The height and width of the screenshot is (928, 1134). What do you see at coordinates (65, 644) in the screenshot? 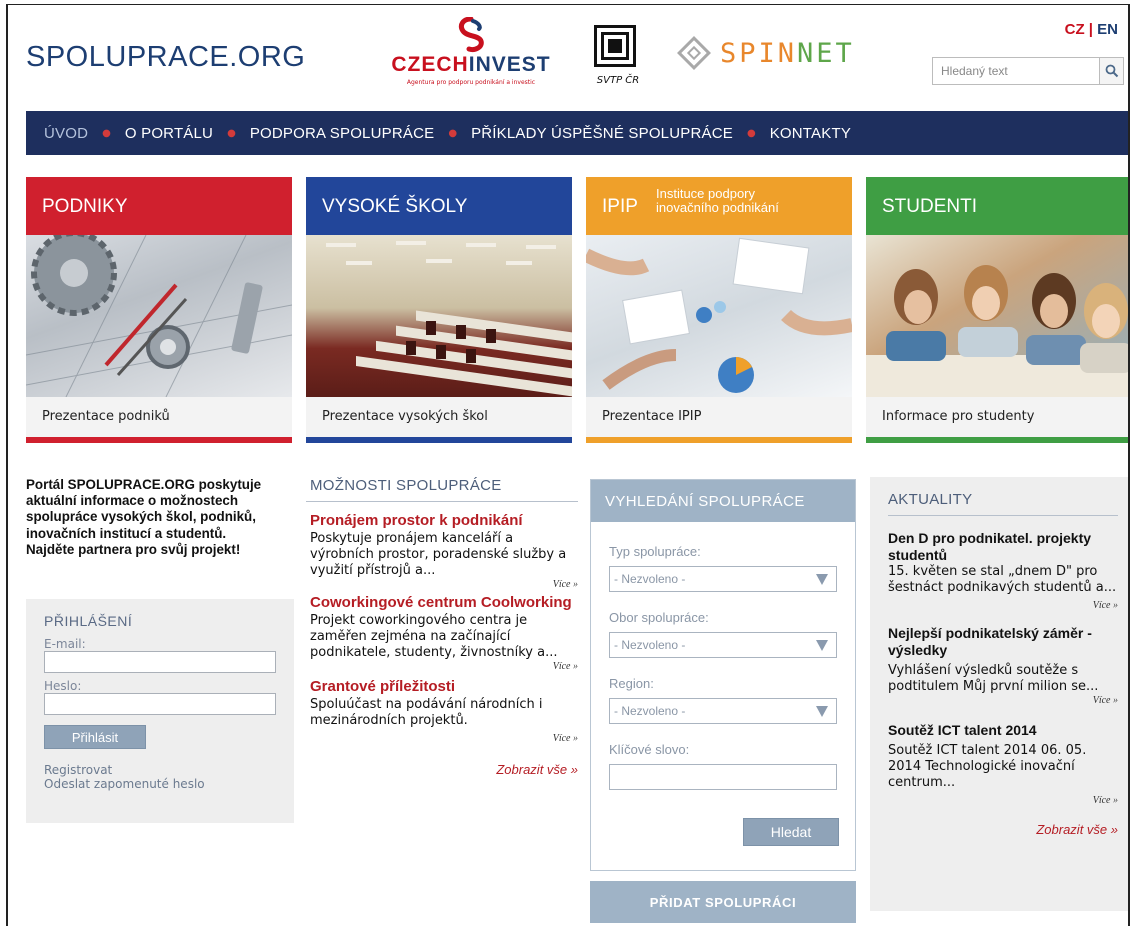
I see `email-label: E-mail:` at bounding box center [65, 644].